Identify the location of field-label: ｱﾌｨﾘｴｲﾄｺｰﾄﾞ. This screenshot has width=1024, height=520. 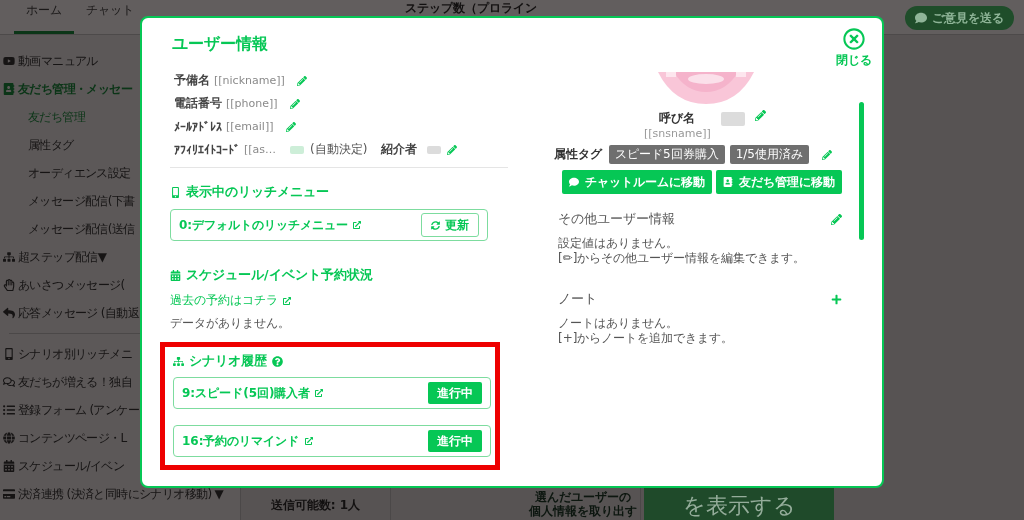
(207, 149).